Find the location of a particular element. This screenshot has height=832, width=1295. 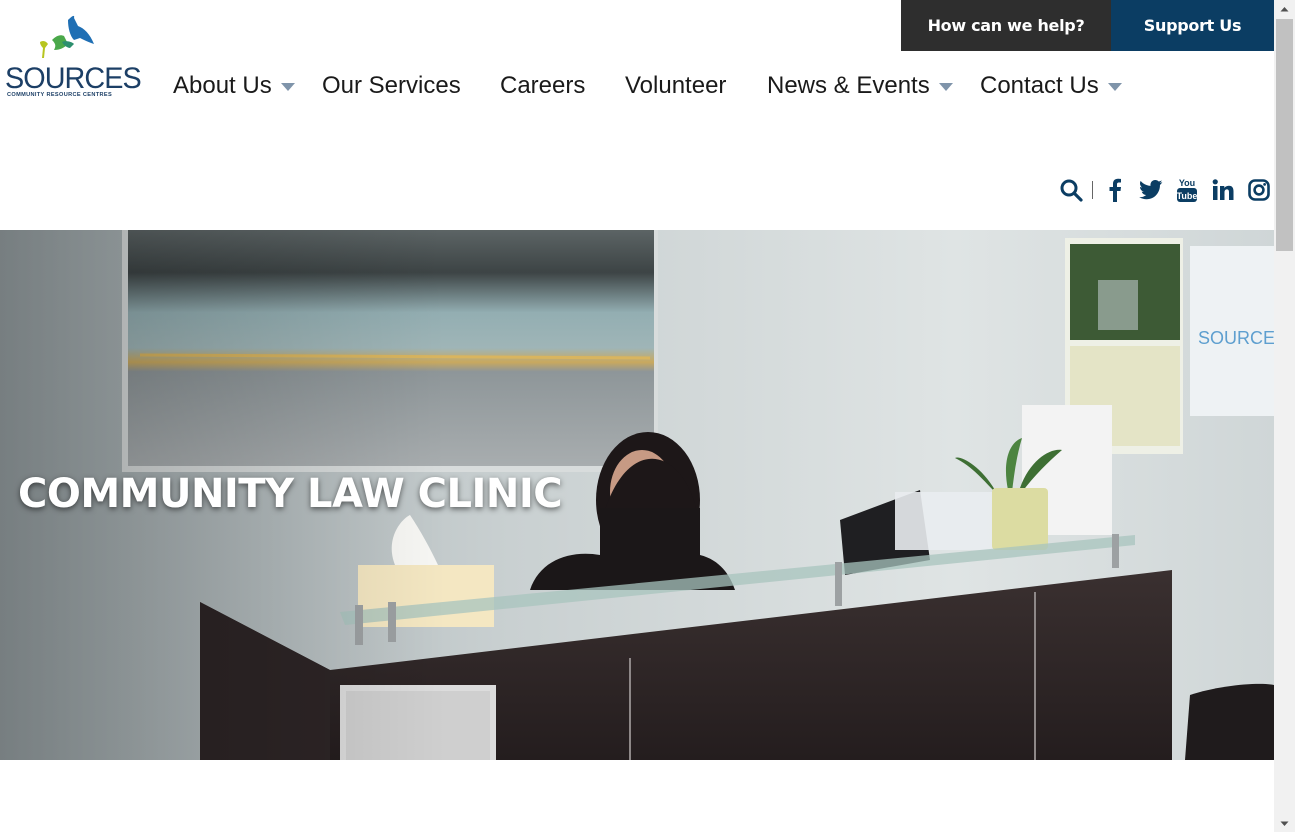

nav-item-careers: Careers is located at coordinates (542, 86).